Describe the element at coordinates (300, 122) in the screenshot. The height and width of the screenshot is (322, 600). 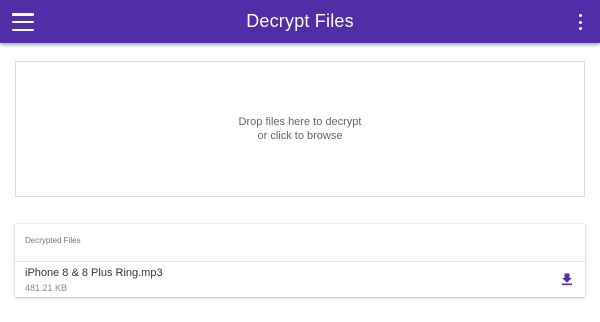
I see `dropzone-instruction: Drop files here to decrypt` at that location.